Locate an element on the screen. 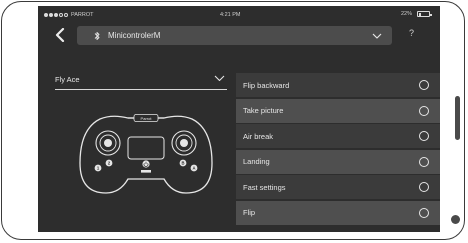 Image resolution: width=468 pixels, height=243 pixels. action-row: Air break is located at coordinates (338, 136).